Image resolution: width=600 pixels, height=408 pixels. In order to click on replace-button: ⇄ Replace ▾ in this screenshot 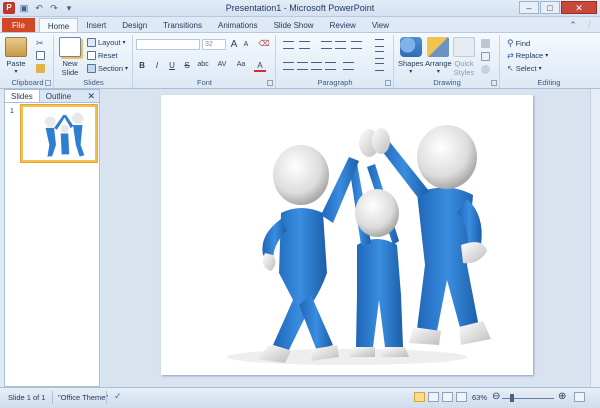, I will do `click(527, 55)`.